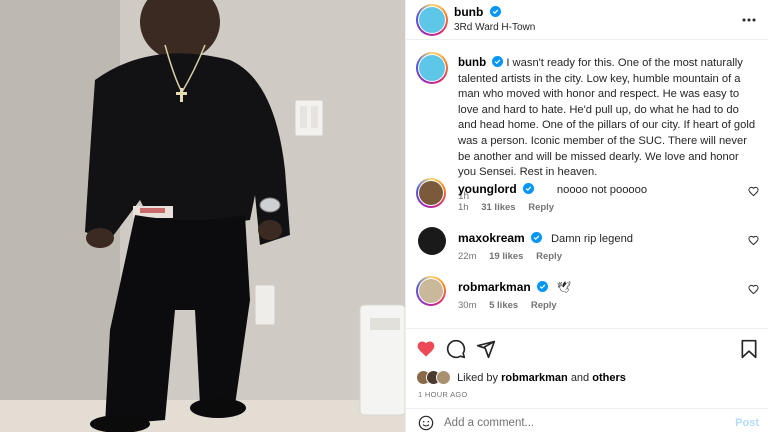  What do you see at coordinates (443, 377) in the screenshot?
I see `avatar` at bounding box center [443, 377].